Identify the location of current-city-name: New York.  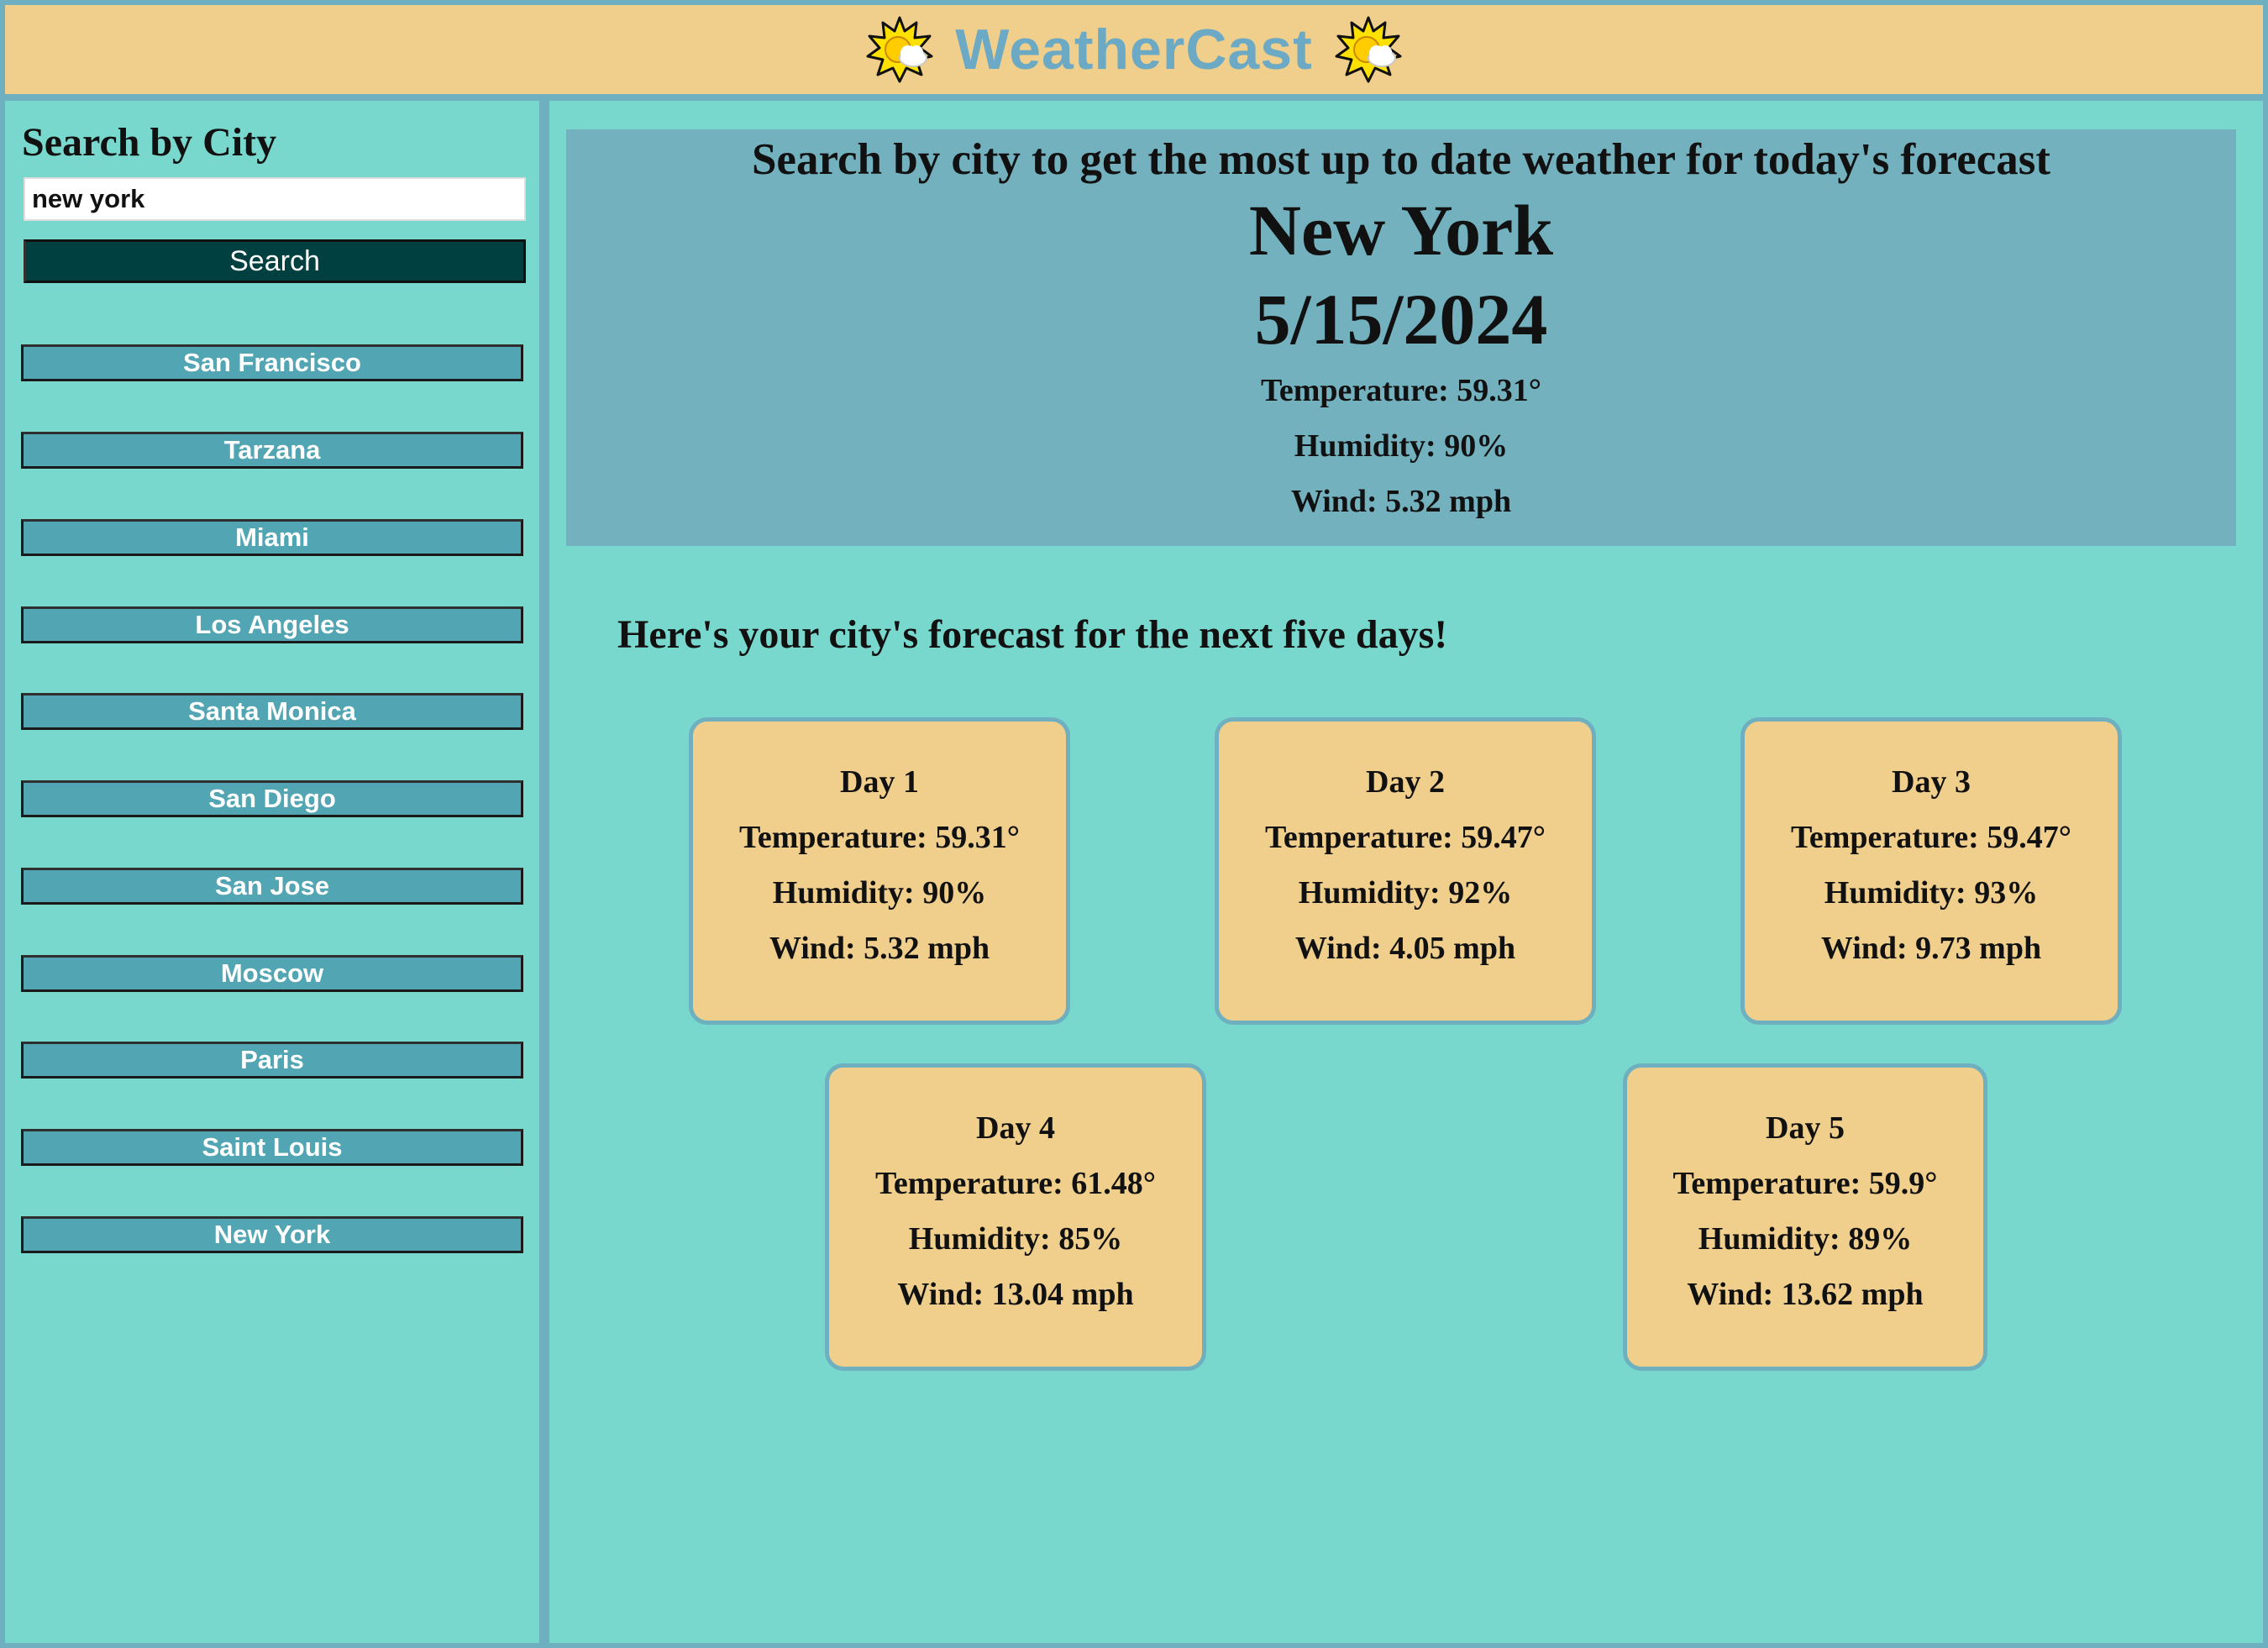
(1401, 230).